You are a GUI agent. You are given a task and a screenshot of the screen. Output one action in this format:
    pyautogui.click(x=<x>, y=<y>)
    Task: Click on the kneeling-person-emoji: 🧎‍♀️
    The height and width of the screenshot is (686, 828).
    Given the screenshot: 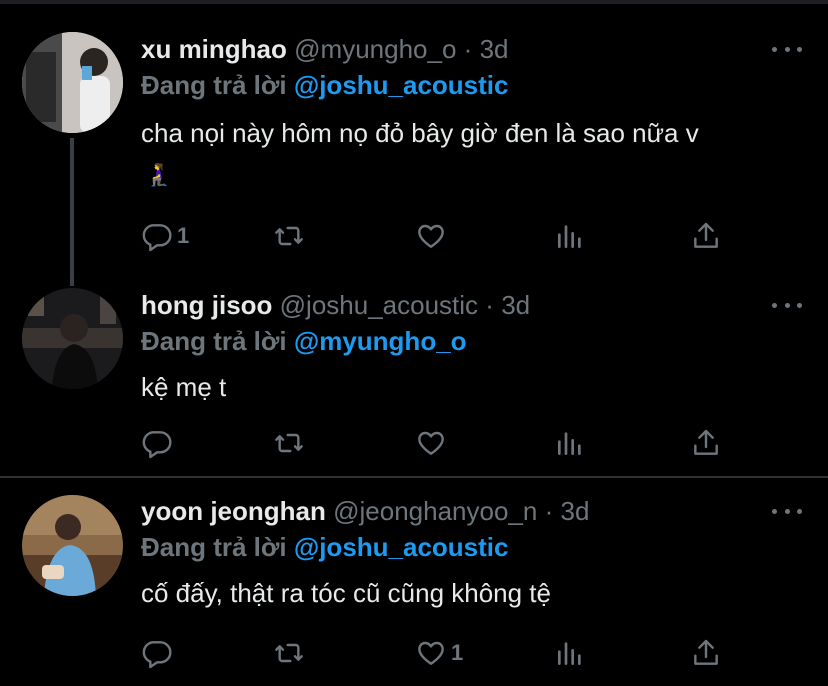 What is the action you would take?
    pyautogui.click(x=159, y=174)
    